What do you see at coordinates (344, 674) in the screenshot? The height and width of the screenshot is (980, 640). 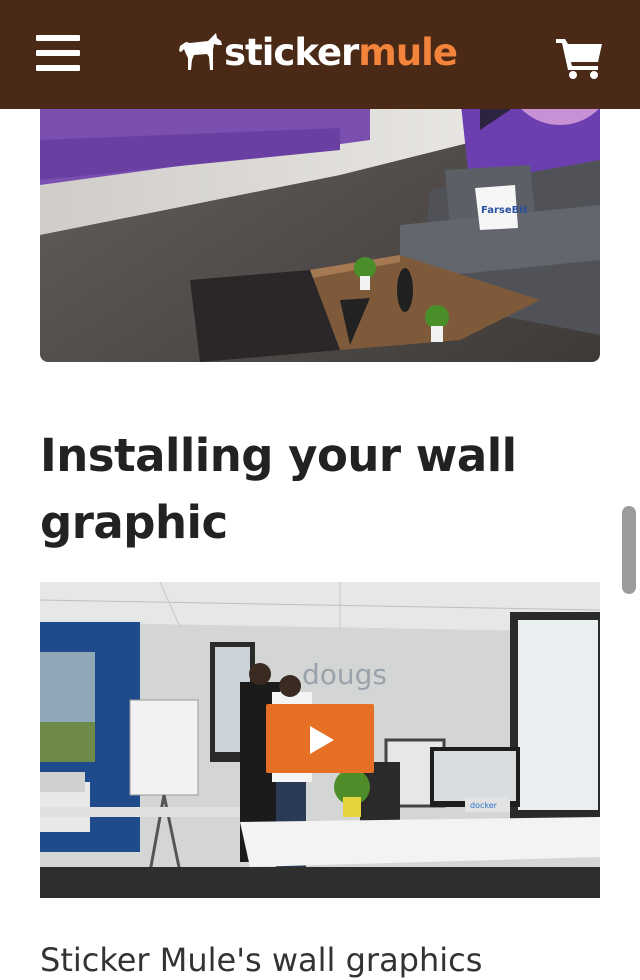 I see `video-wall-text: dougs` at bounding box center [344, 674].